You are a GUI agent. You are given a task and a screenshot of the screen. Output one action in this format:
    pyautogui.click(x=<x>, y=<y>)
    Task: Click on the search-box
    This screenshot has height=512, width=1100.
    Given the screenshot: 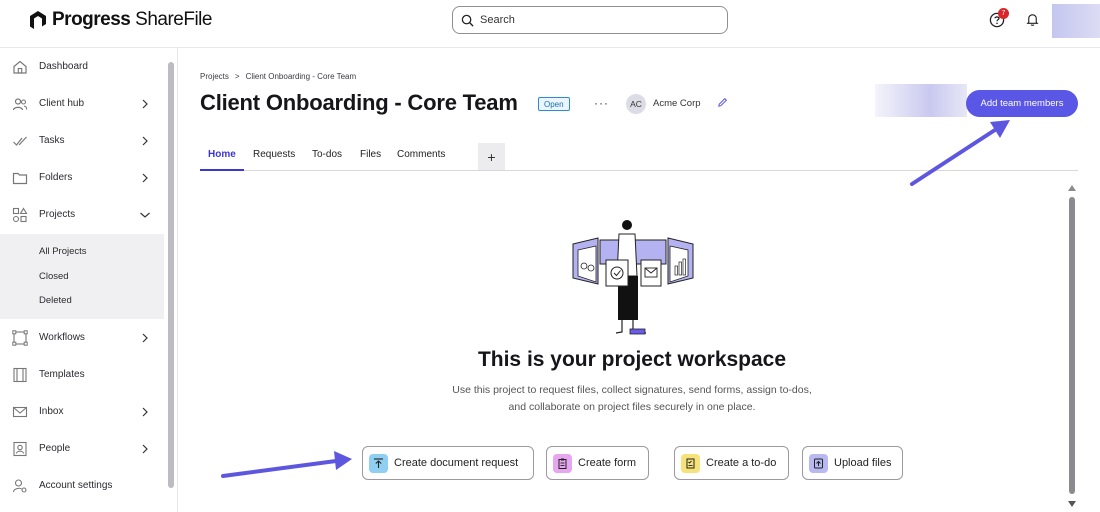 What is the action you would take?
    pyautogui.click(x=590, y=20)
    